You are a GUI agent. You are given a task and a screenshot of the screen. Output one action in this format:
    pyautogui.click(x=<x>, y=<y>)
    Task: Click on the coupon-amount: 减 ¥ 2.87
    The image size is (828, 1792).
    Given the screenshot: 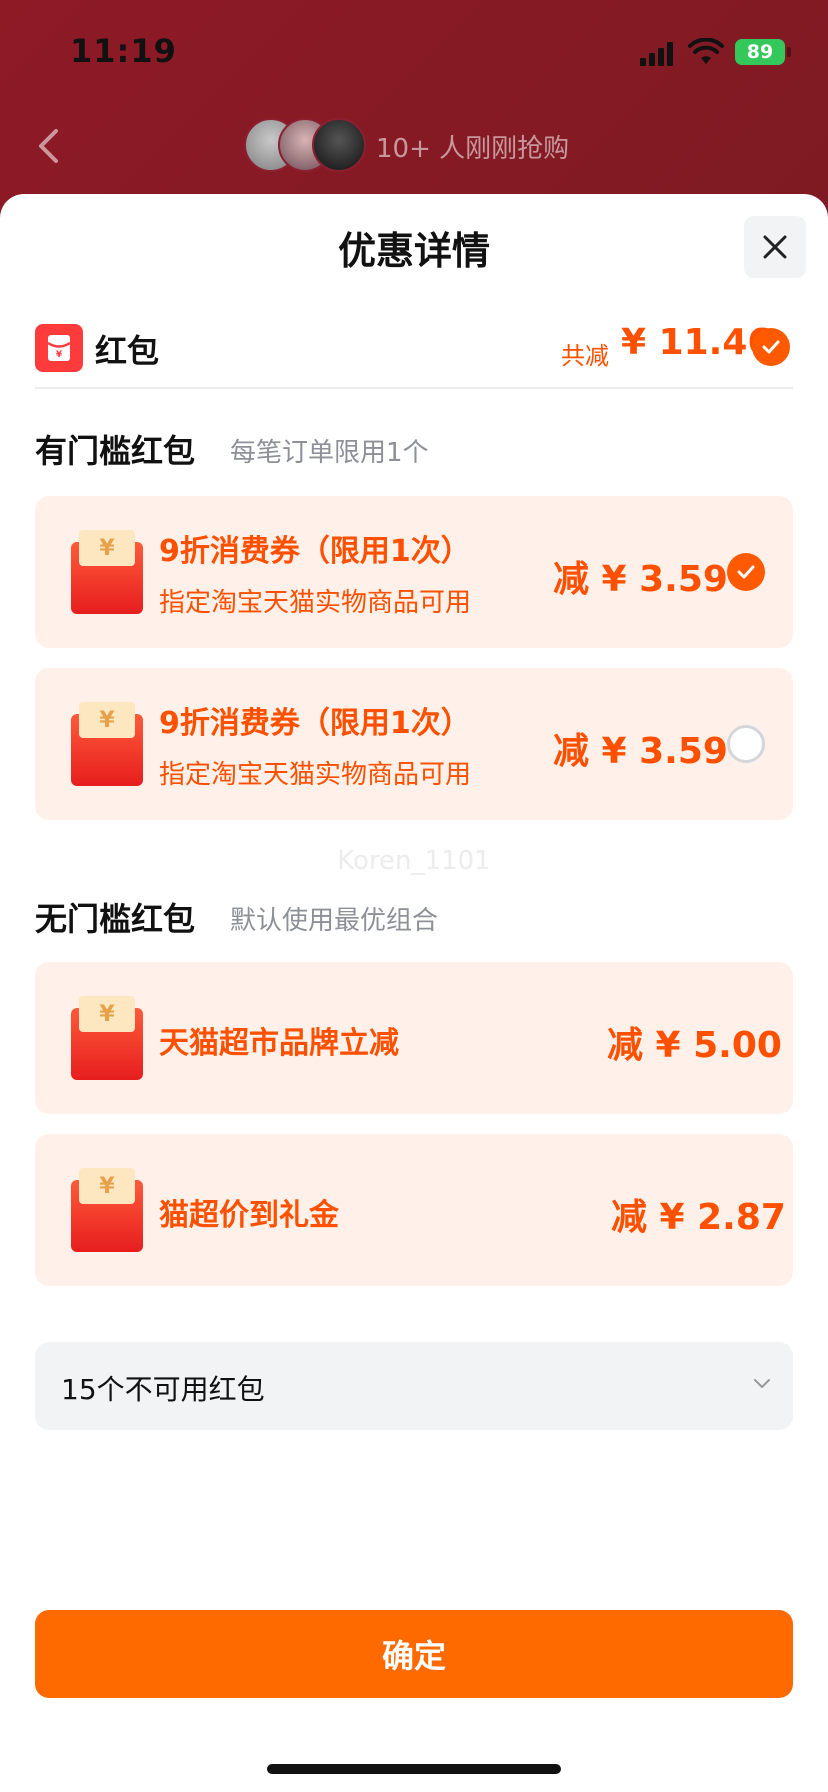 What is the action you would take?
    pyautogui.click(x=698, y=1217)
    